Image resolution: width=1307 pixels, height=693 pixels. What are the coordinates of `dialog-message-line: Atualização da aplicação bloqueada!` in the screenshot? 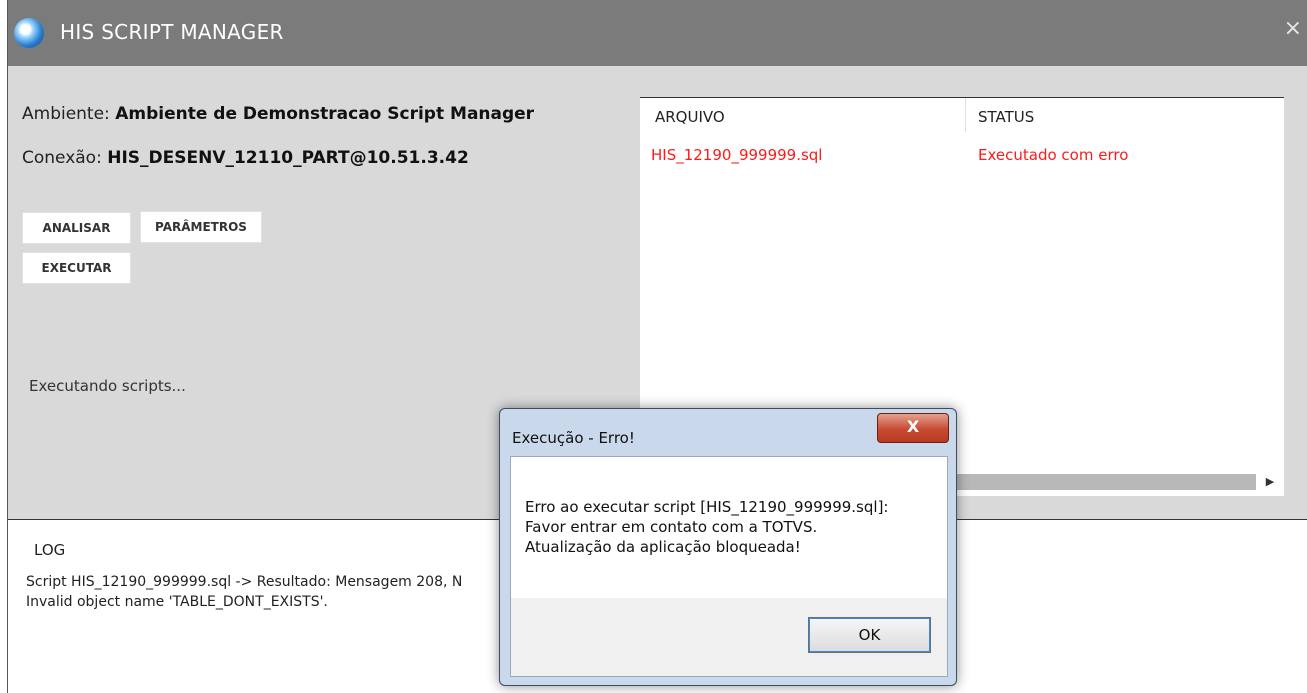 It's located at (663, 547).